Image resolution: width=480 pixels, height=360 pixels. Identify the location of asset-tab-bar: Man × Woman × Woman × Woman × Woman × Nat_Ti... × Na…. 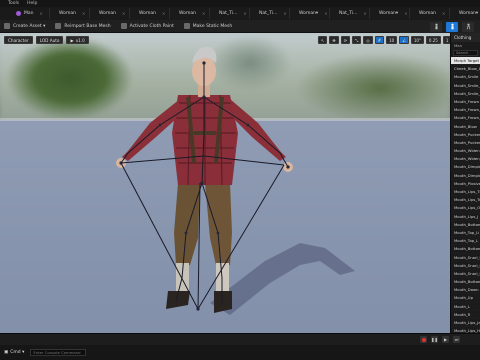
(240, 13).